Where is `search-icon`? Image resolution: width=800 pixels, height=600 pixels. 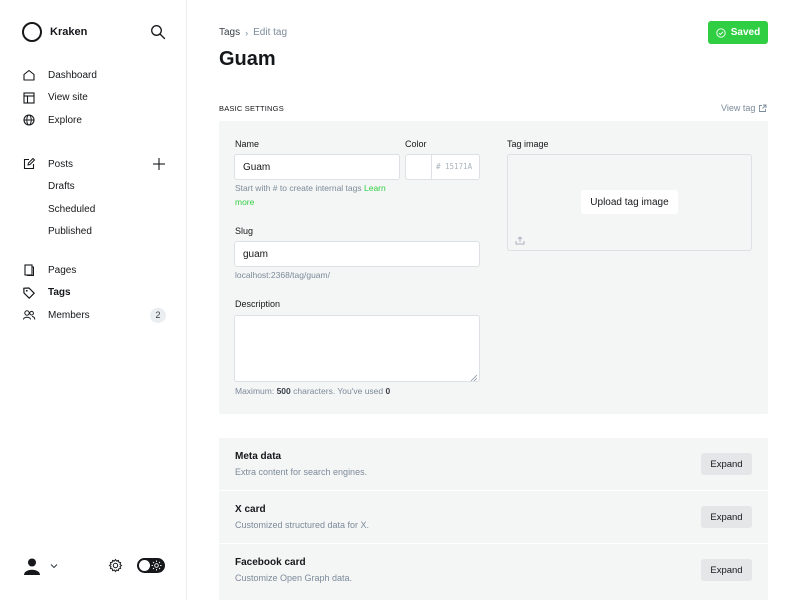
search-icon is located at coordinates (158, 32).